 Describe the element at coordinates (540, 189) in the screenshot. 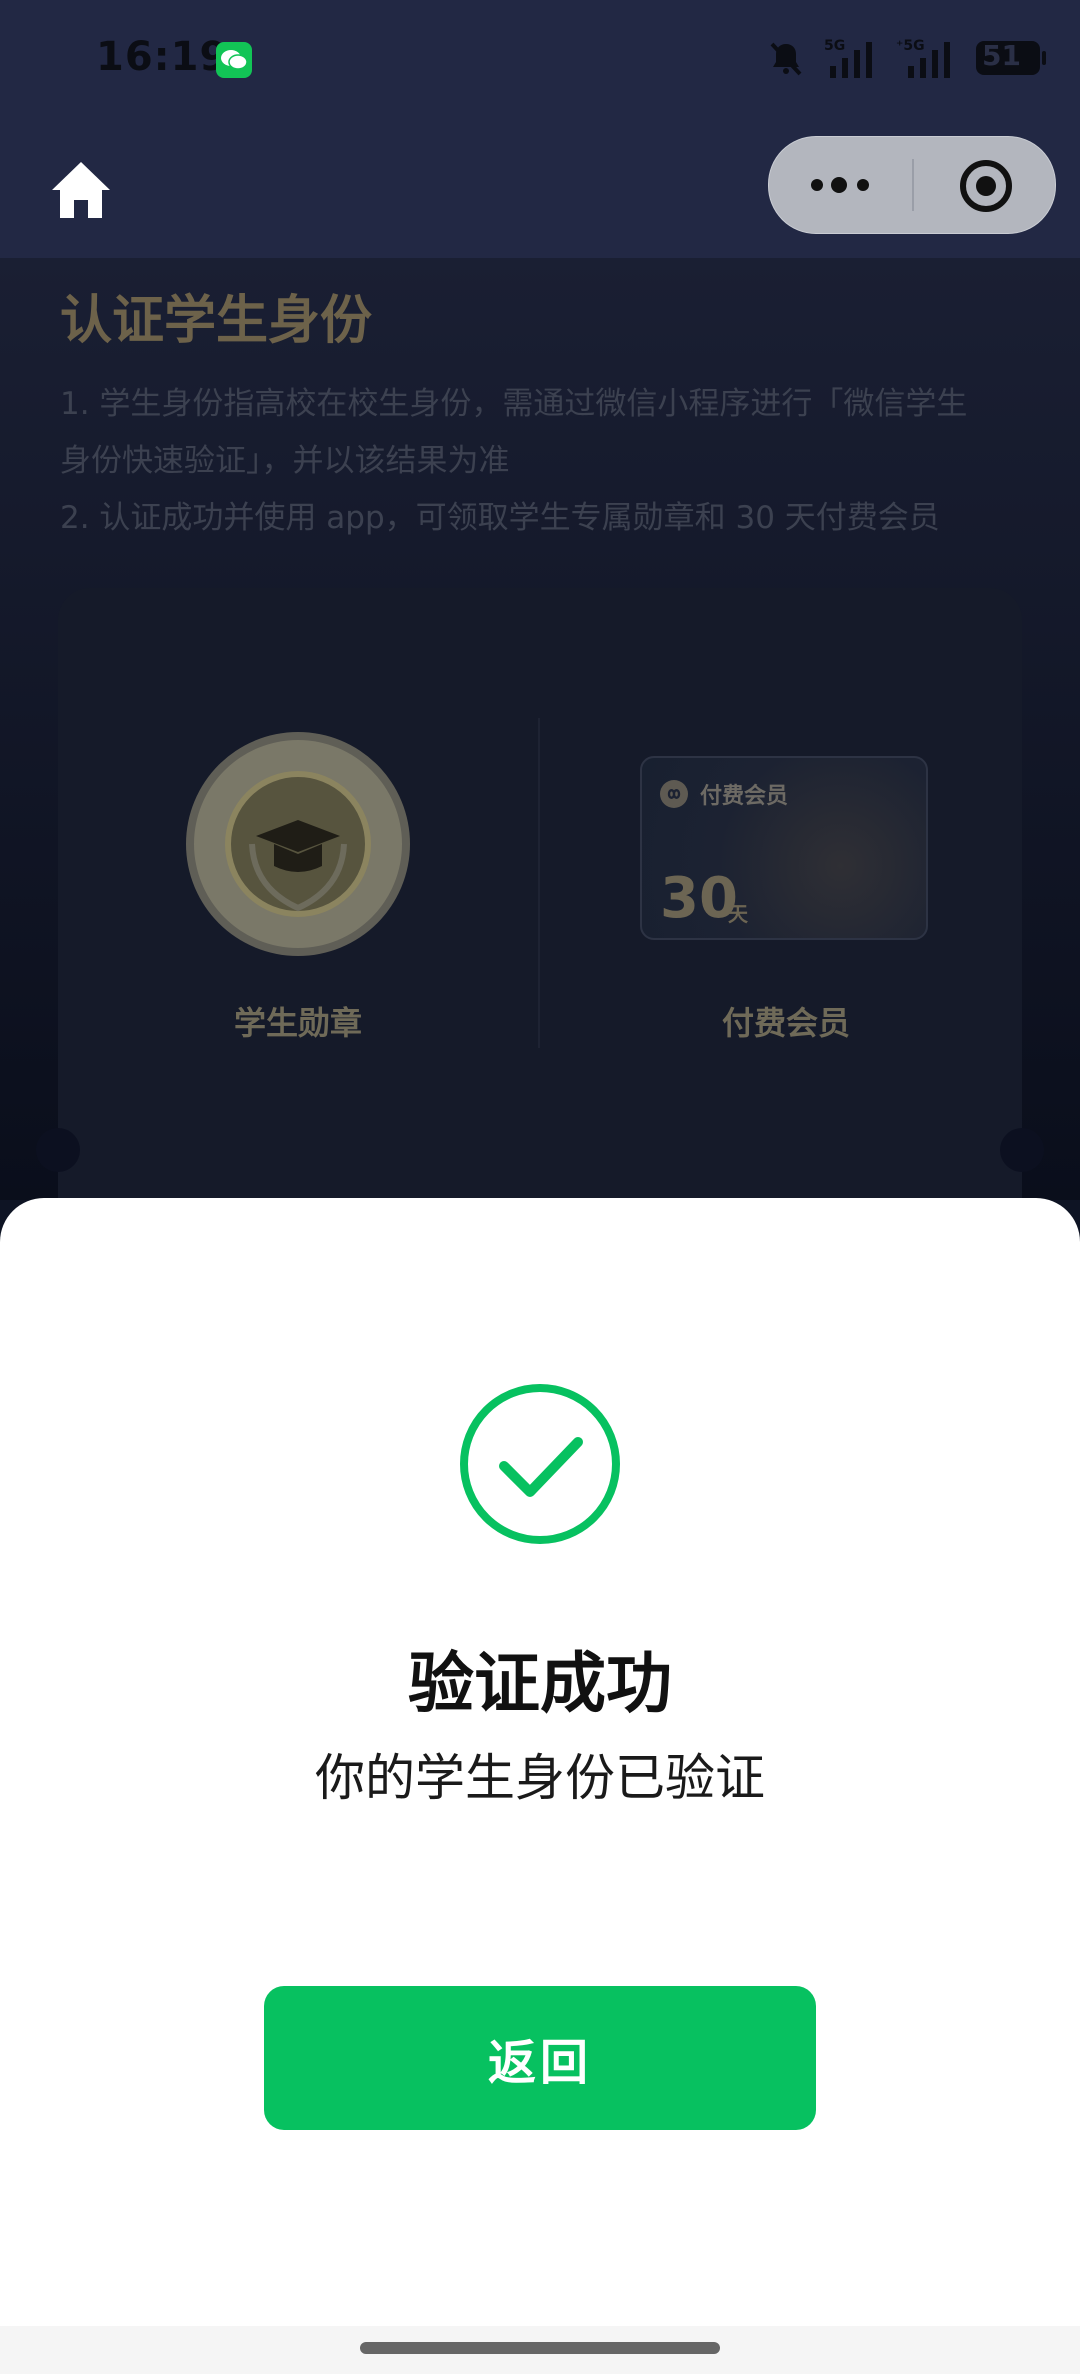

I see `nav-bar` at that location.